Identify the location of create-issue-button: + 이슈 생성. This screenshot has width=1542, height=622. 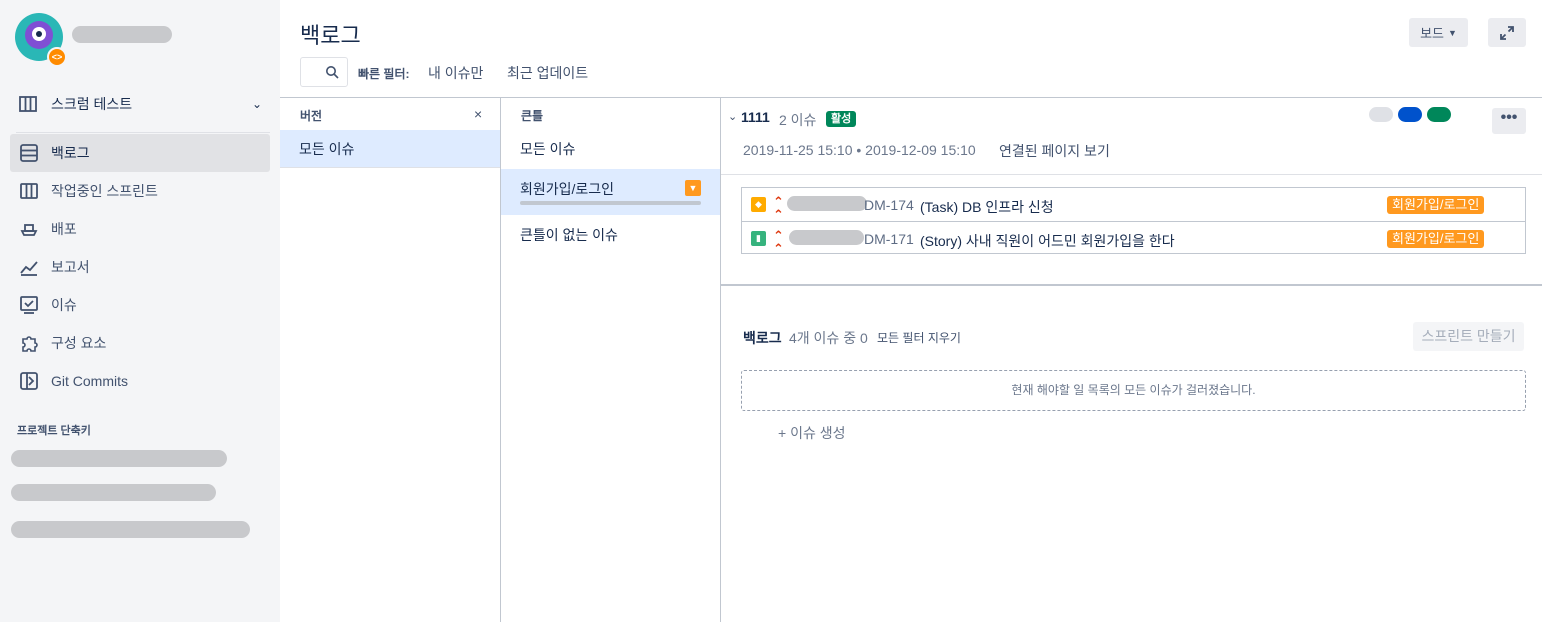
(811, 433).